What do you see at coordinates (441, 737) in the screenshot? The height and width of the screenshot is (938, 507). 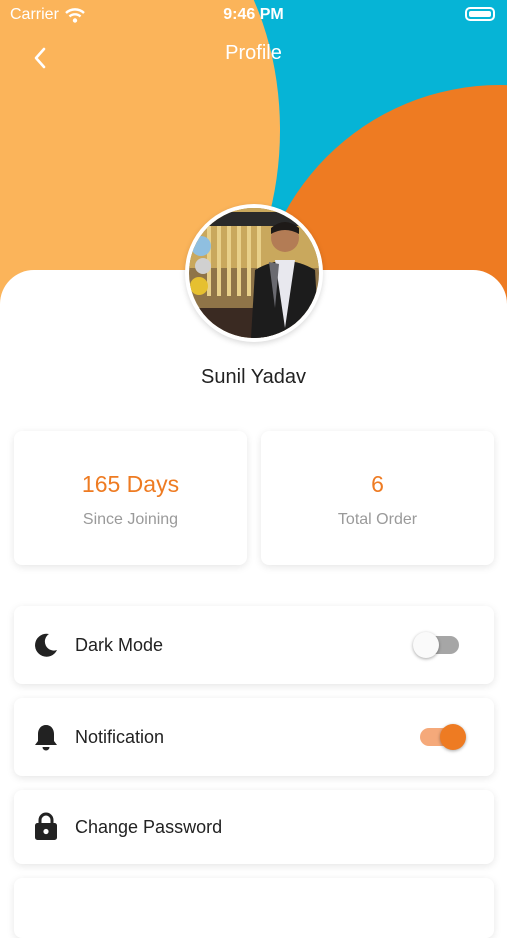 I see `notification-toggle` at bounding box center [441, 737].